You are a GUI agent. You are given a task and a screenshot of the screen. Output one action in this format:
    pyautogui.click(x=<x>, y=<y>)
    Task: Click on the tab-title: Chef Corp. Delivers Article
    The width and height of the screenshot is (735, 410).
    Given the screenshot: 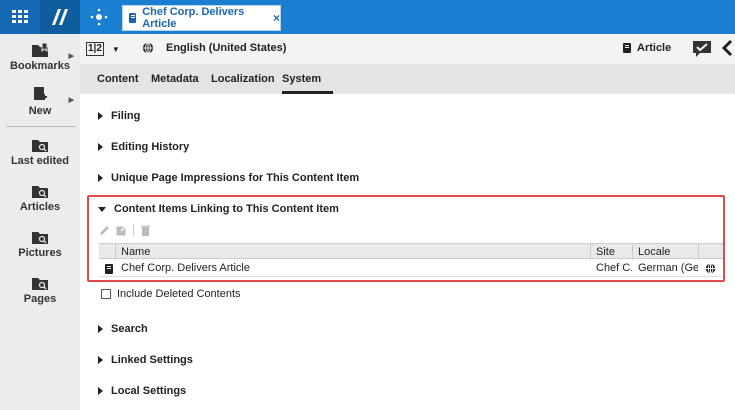 What is the action you would take?
    pyautogui.click(x=193, y=18)
    